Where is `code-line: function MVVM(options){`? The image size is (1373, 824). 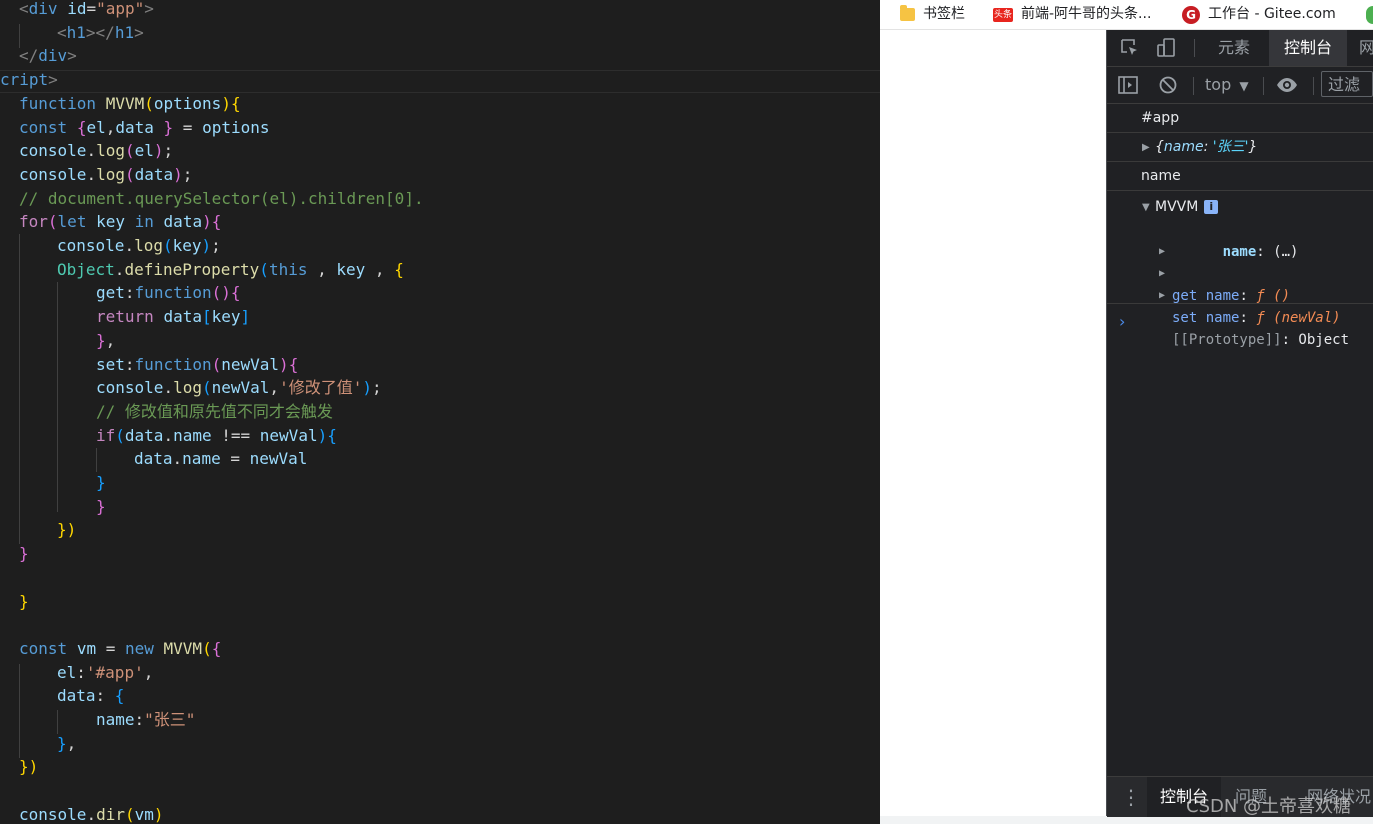
code-line: function MVVM(options){ is located at coordinates (130, 104).